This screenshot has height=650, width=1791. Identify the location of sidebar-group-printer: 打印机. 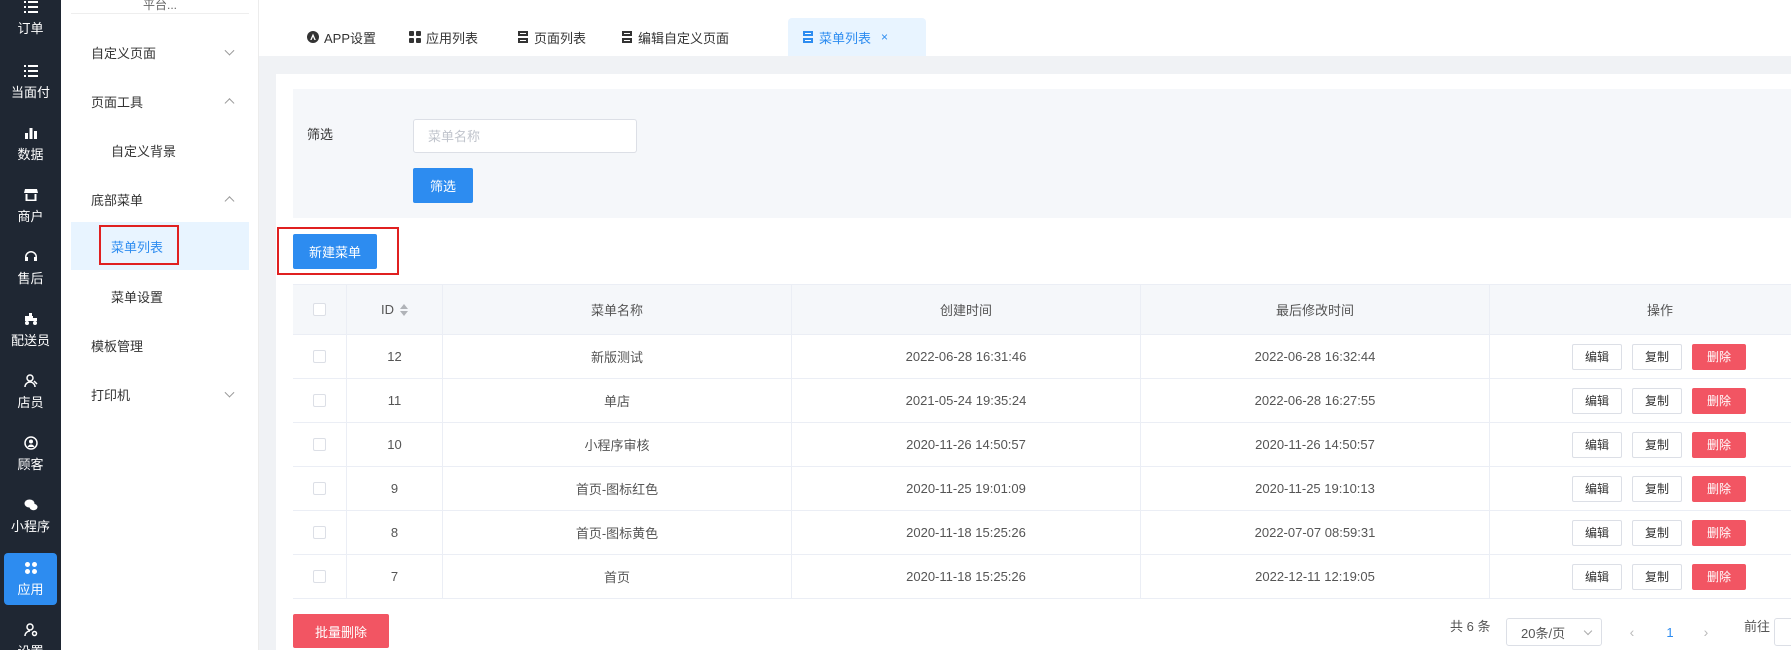
(160, 394).